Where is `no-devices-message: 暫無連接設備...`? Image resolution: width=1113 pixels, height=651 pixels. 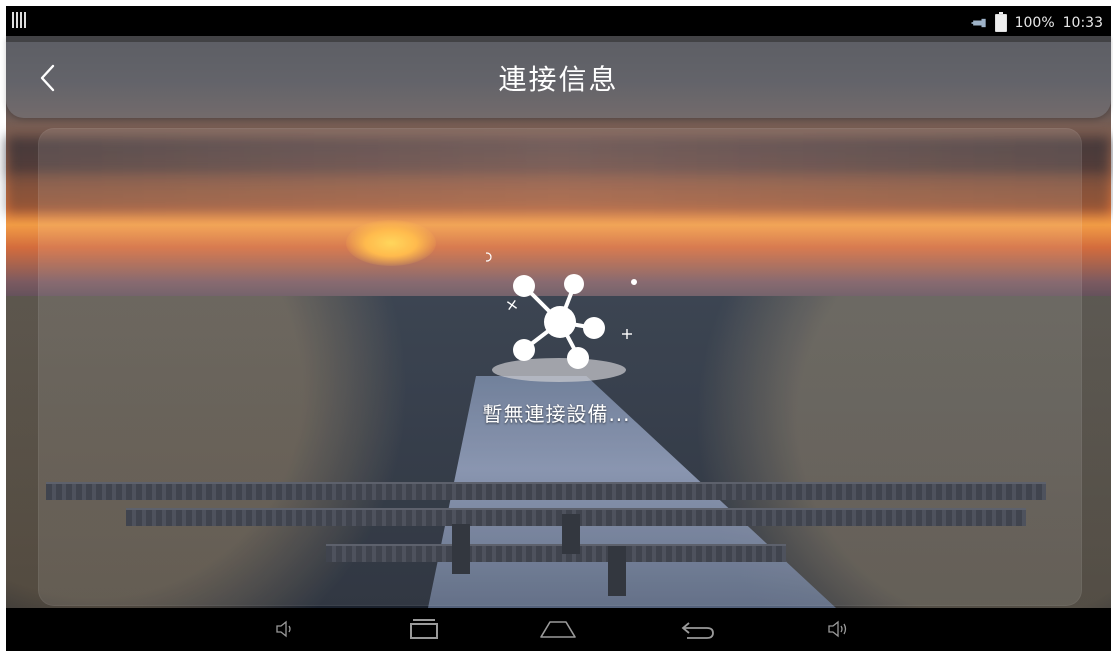 no-devices-message: 暫無連接設備... is located at coordinates (556, 414).